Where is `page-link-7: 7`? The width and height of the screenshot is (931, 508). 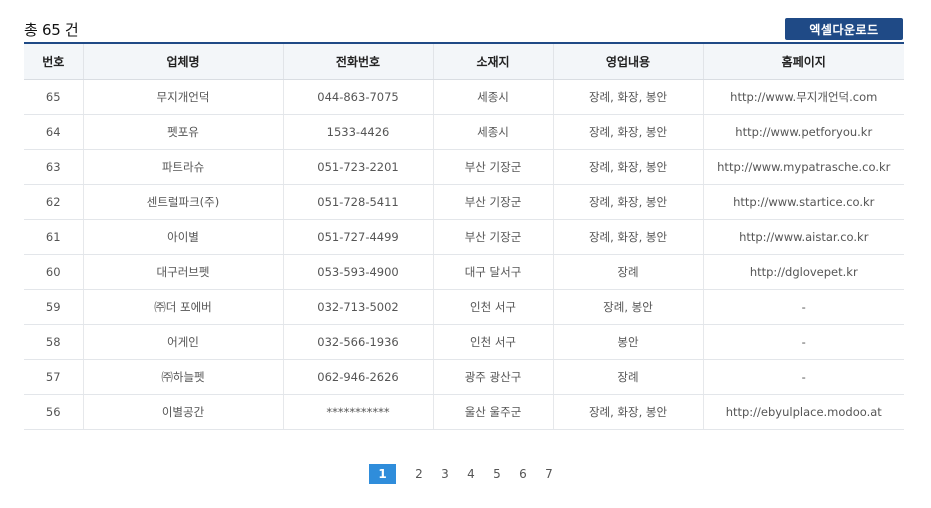 page-link-7: 7 is located at coordinates (549, 474).